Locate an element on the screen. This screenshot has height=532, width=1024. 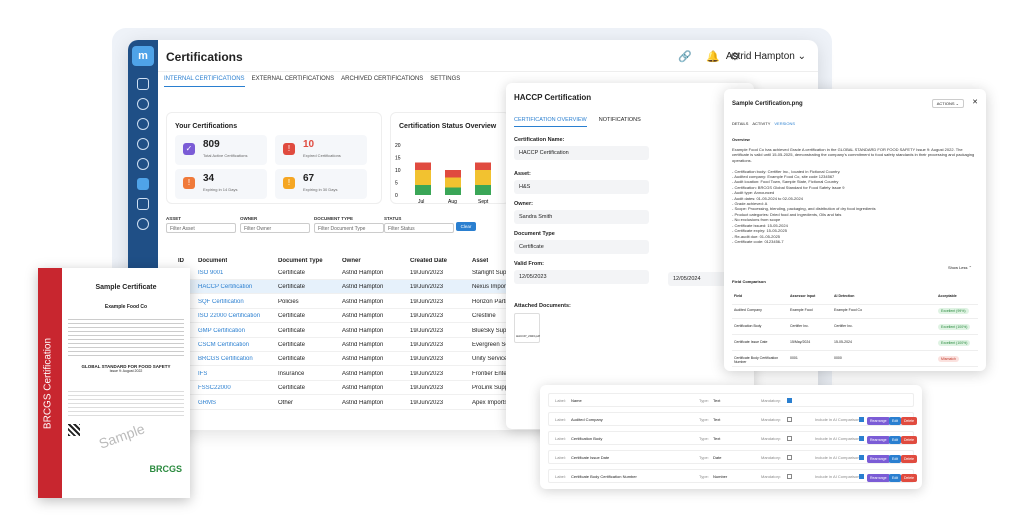
field-config-row: Label: Name Type: Text Mandatory: is located at coordinates (731, 400).